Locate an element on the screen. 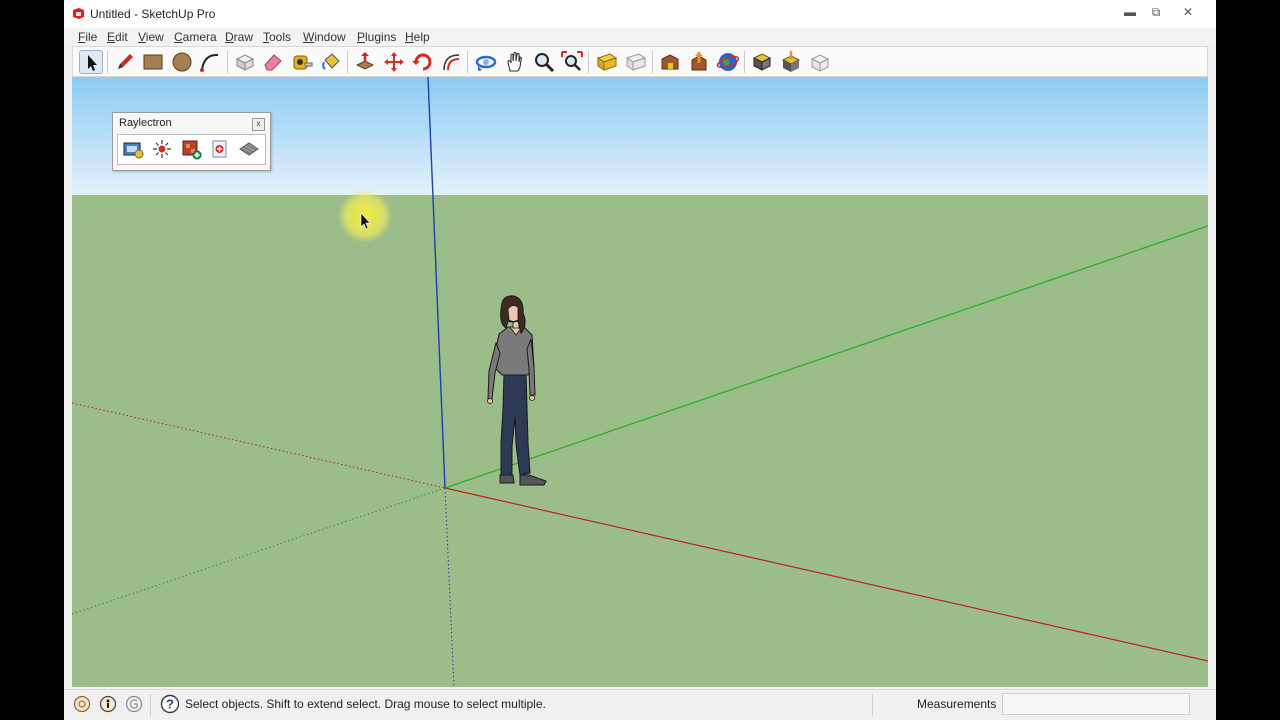  help-icon: ? is located at coordinates (170, 704).